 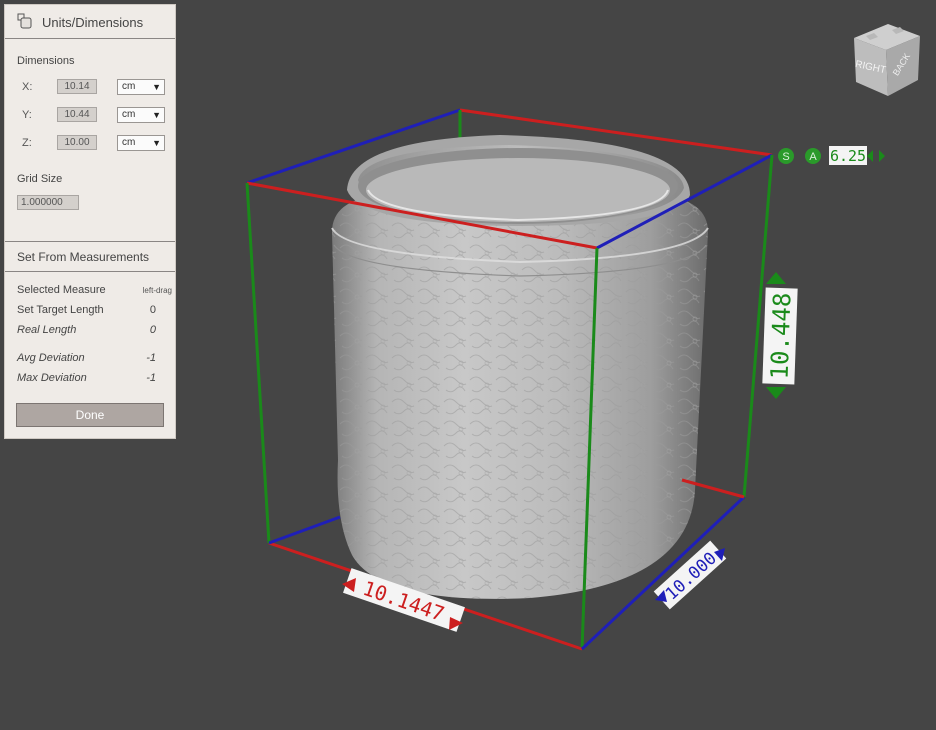 I want to click on height-up-arrow-icon, so click(x=776, y=278).